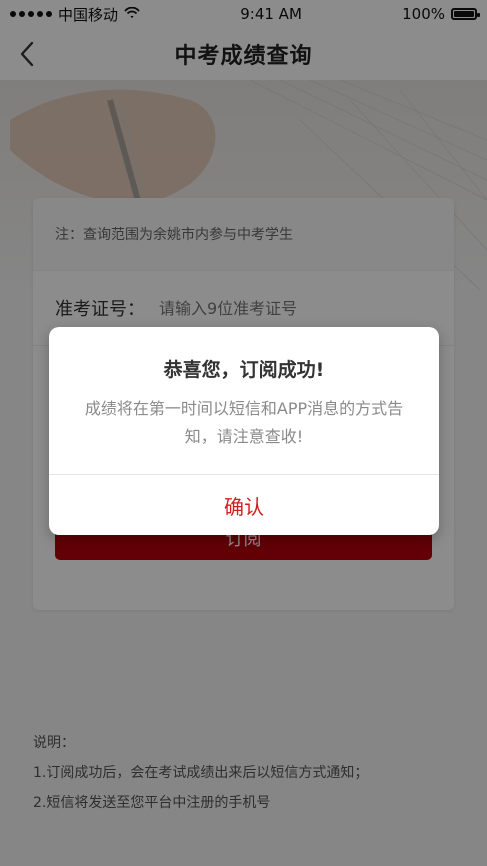 This screenshot has height=866, width=487. What do you see at coordinates (244, 422) in the screenshot?
I see `dialog-message: 成绩将在第一时间以短信和APP消息的方式告知，请注意查收!` at bounding box center [244, 422].